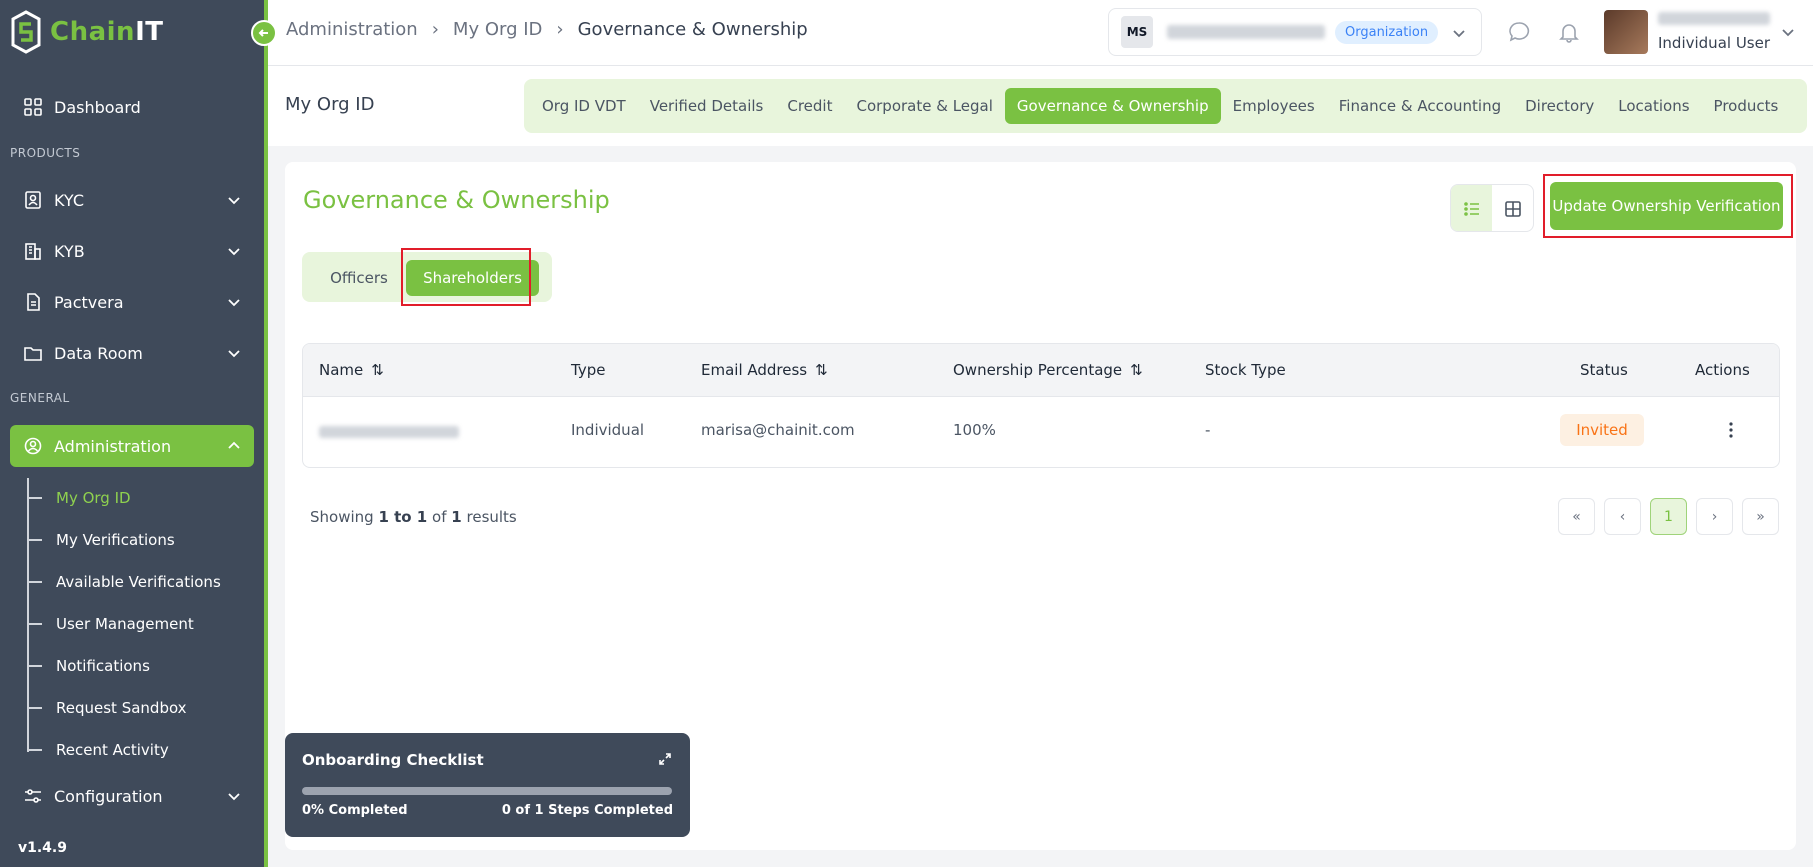  Describe the element at coordinates (45, 153) in the screenshot. I see `section-label-products: PRODUCTS` at that location.